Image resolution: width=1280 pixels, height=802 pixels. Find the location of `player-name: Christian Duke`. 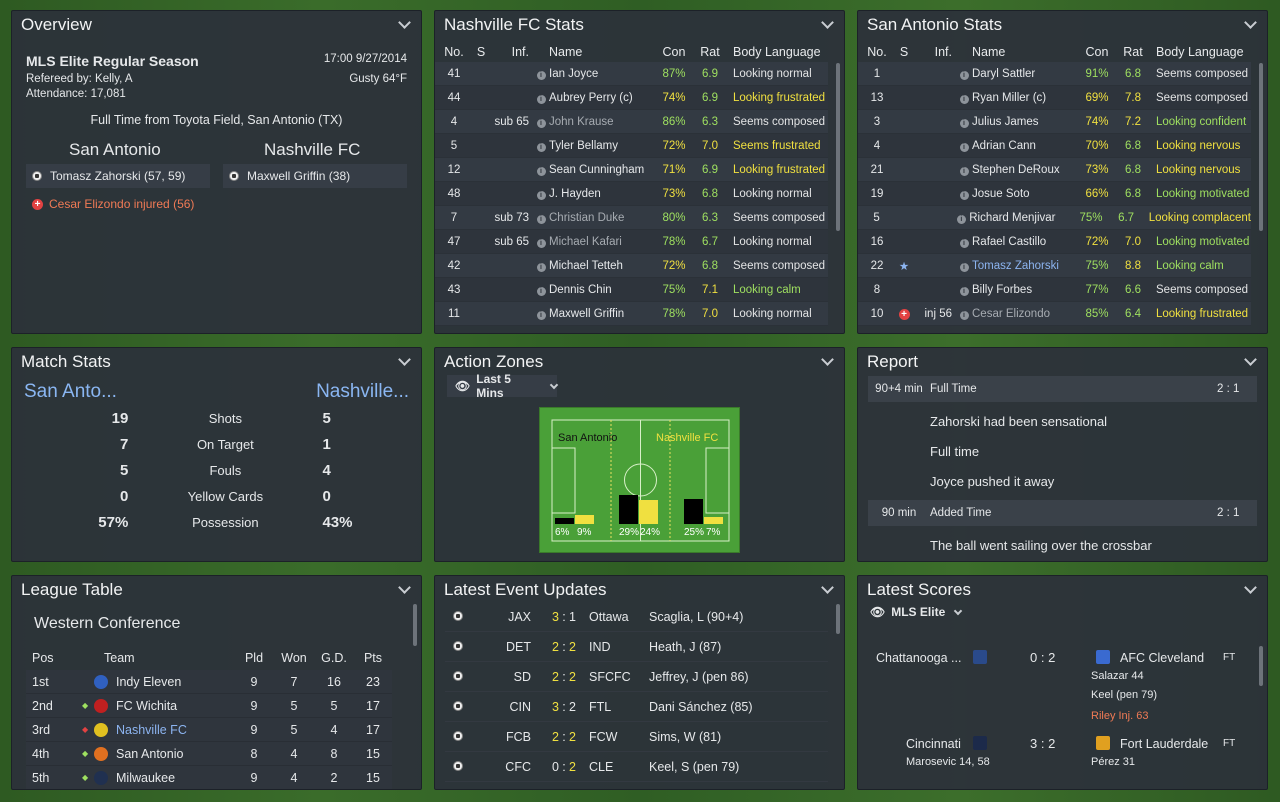

player-name: Christian Duke is located at coordinates (601, 218).